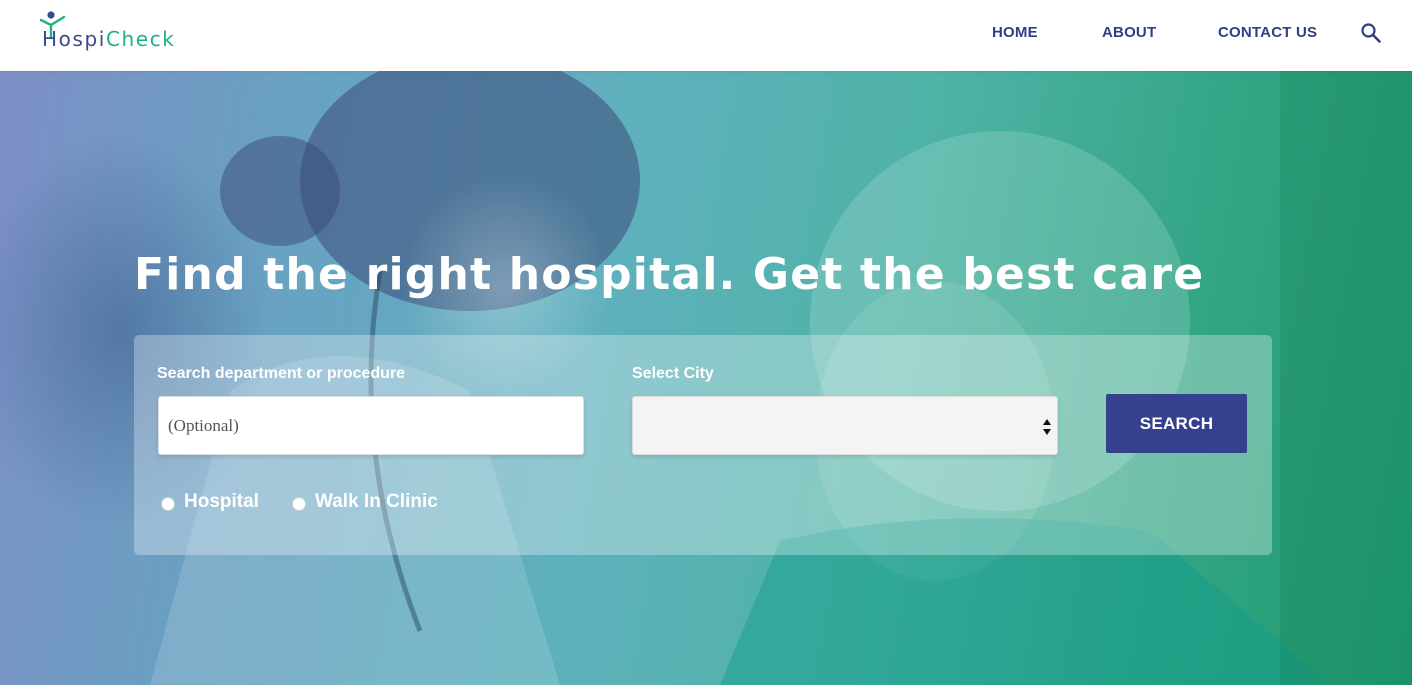  I want to click on hospital-radio-label: Hospital, so click(221, 501).